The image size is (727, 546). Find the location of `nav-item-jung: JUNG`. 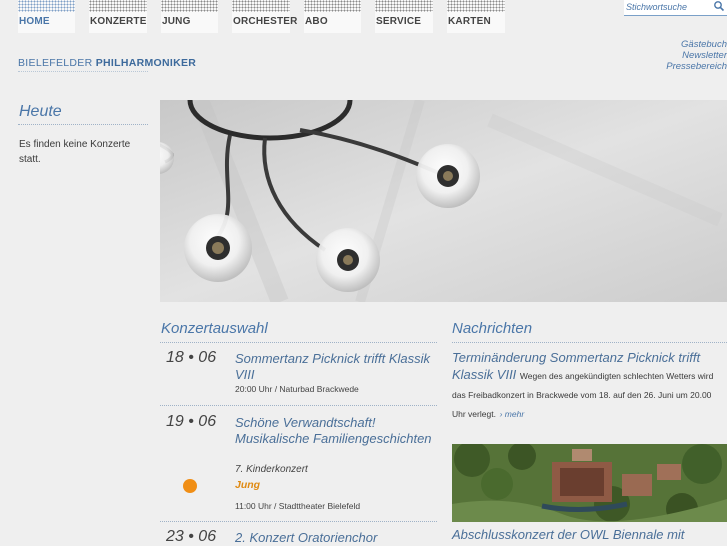

nav-item-jung: JUNG is located at coordinates (189, 16).